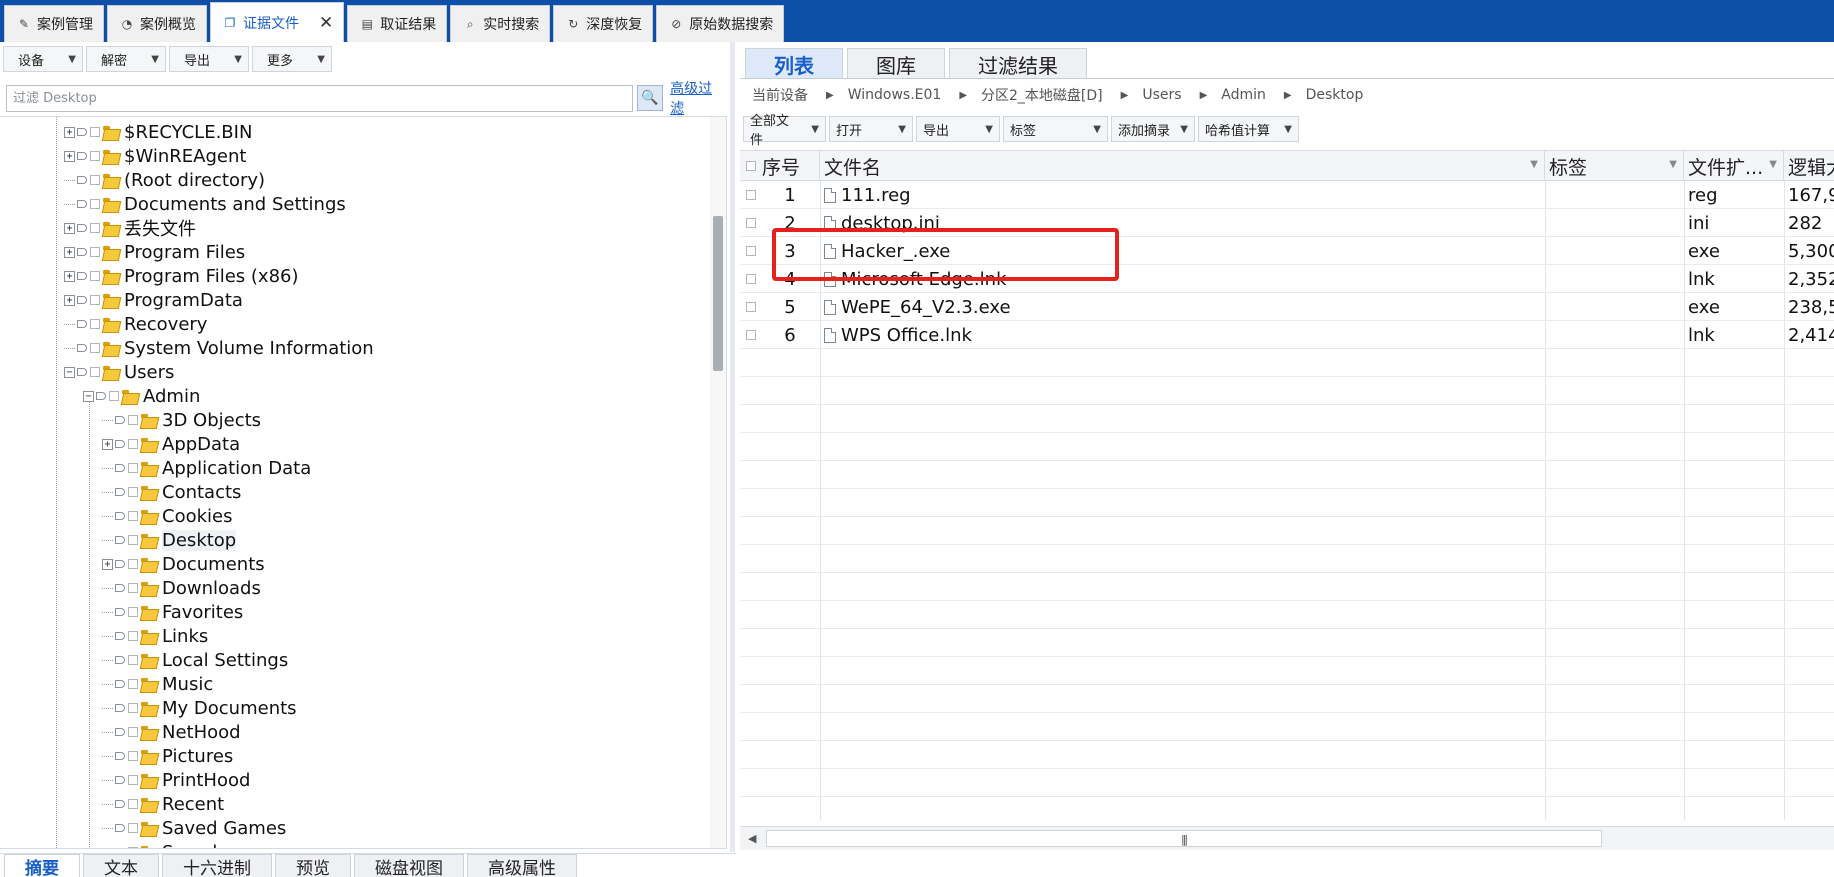 This screenshot has width=1834, height=877. What do you see at coordinates (217, 865) in the screenshot?
I see `tab-hex: 十六进制` at bounding box center [217, 865].